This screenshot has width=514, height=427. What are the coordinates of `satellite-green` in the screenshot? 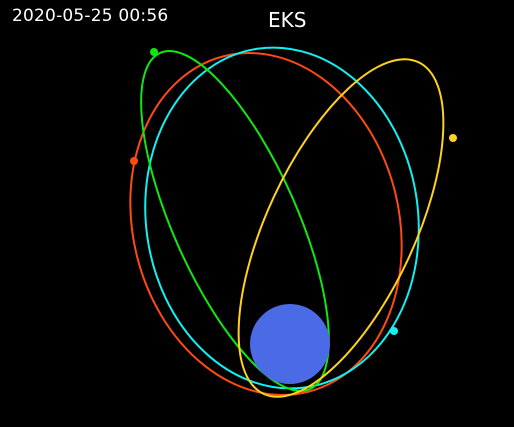 It's located at (154, 52).